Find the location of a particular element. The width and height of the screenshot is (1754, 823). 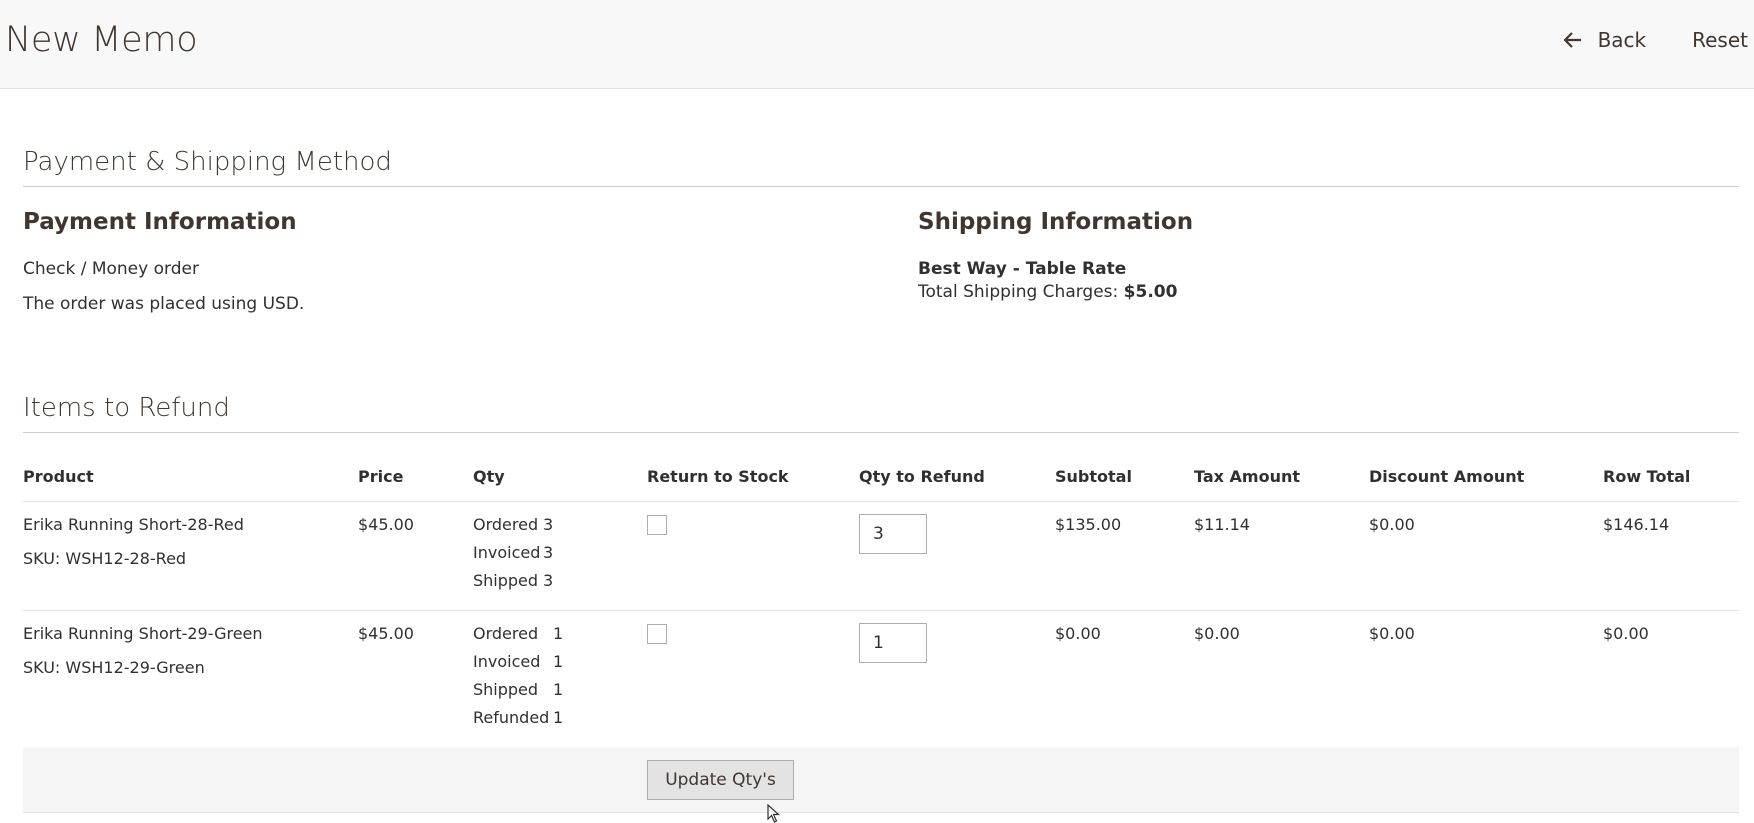

back-button-label: Back is located at coordinates (1622, 40).